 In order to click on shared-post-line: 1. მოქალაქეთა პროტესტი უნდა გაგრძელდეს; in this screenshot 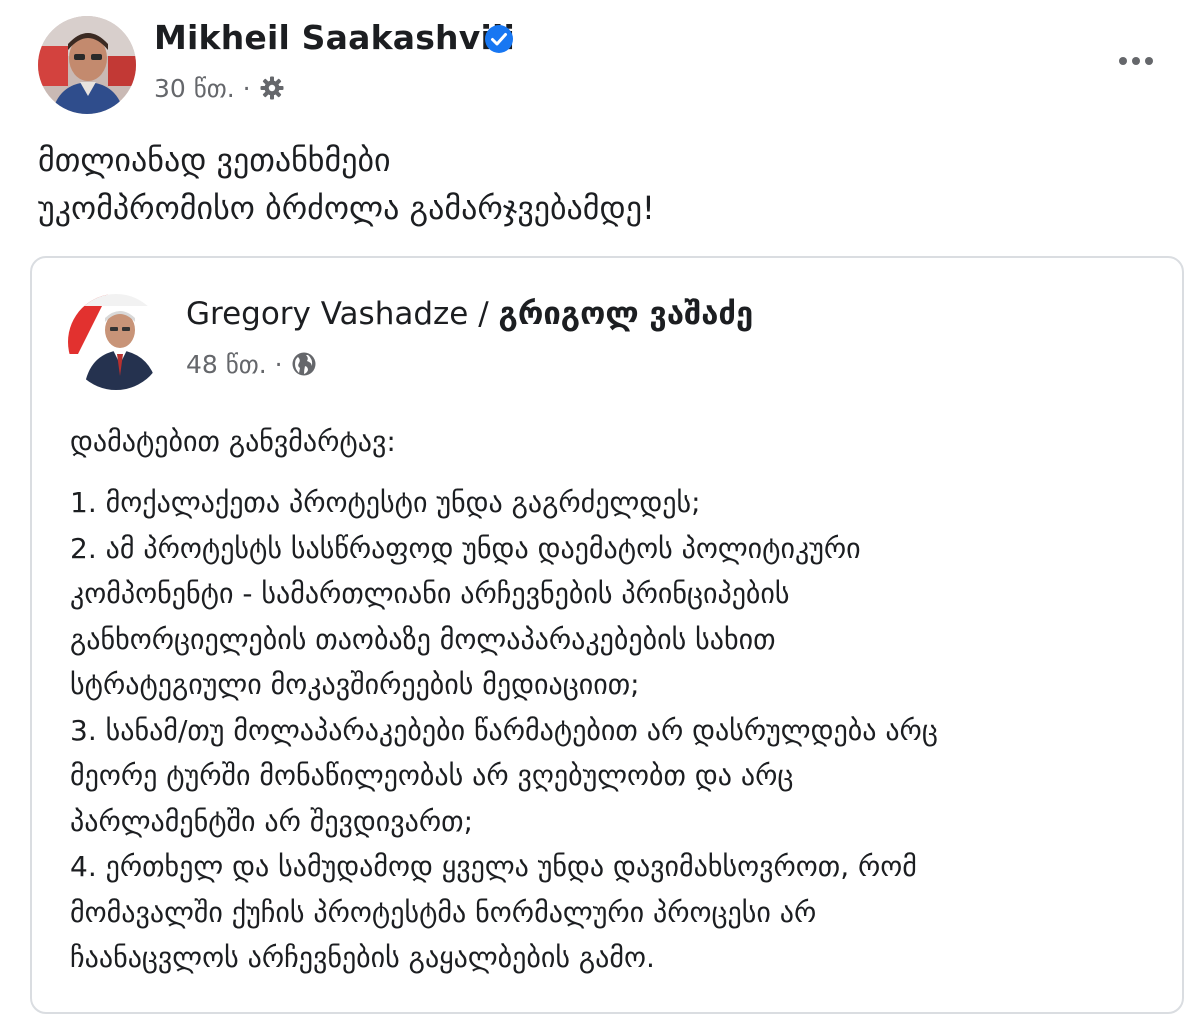, I will do `click(385, 502)`.